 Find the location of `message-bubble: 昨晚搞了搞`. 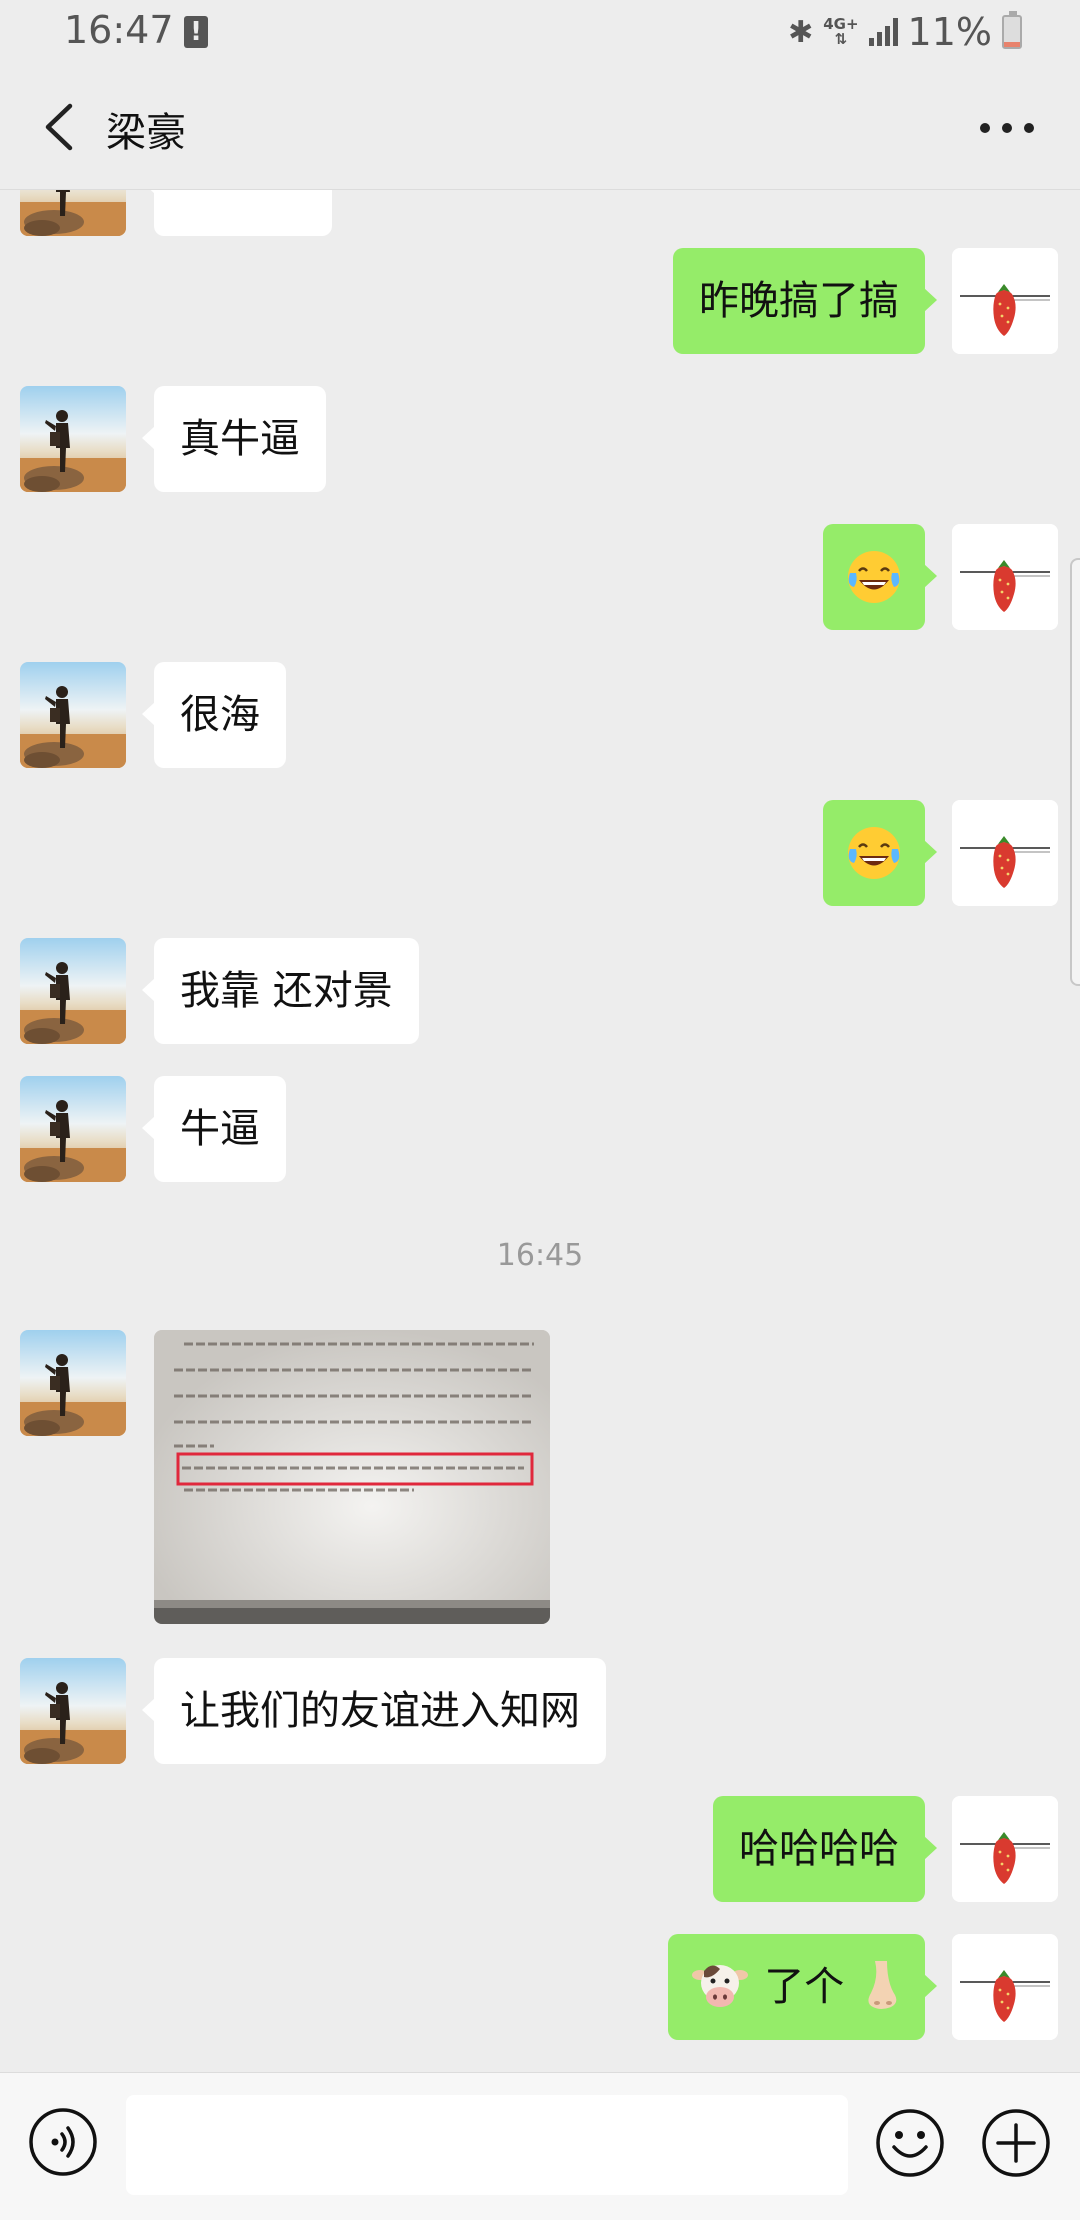

message-bubble: 昨晚搞了搞 is located at coordinates (805, 301).